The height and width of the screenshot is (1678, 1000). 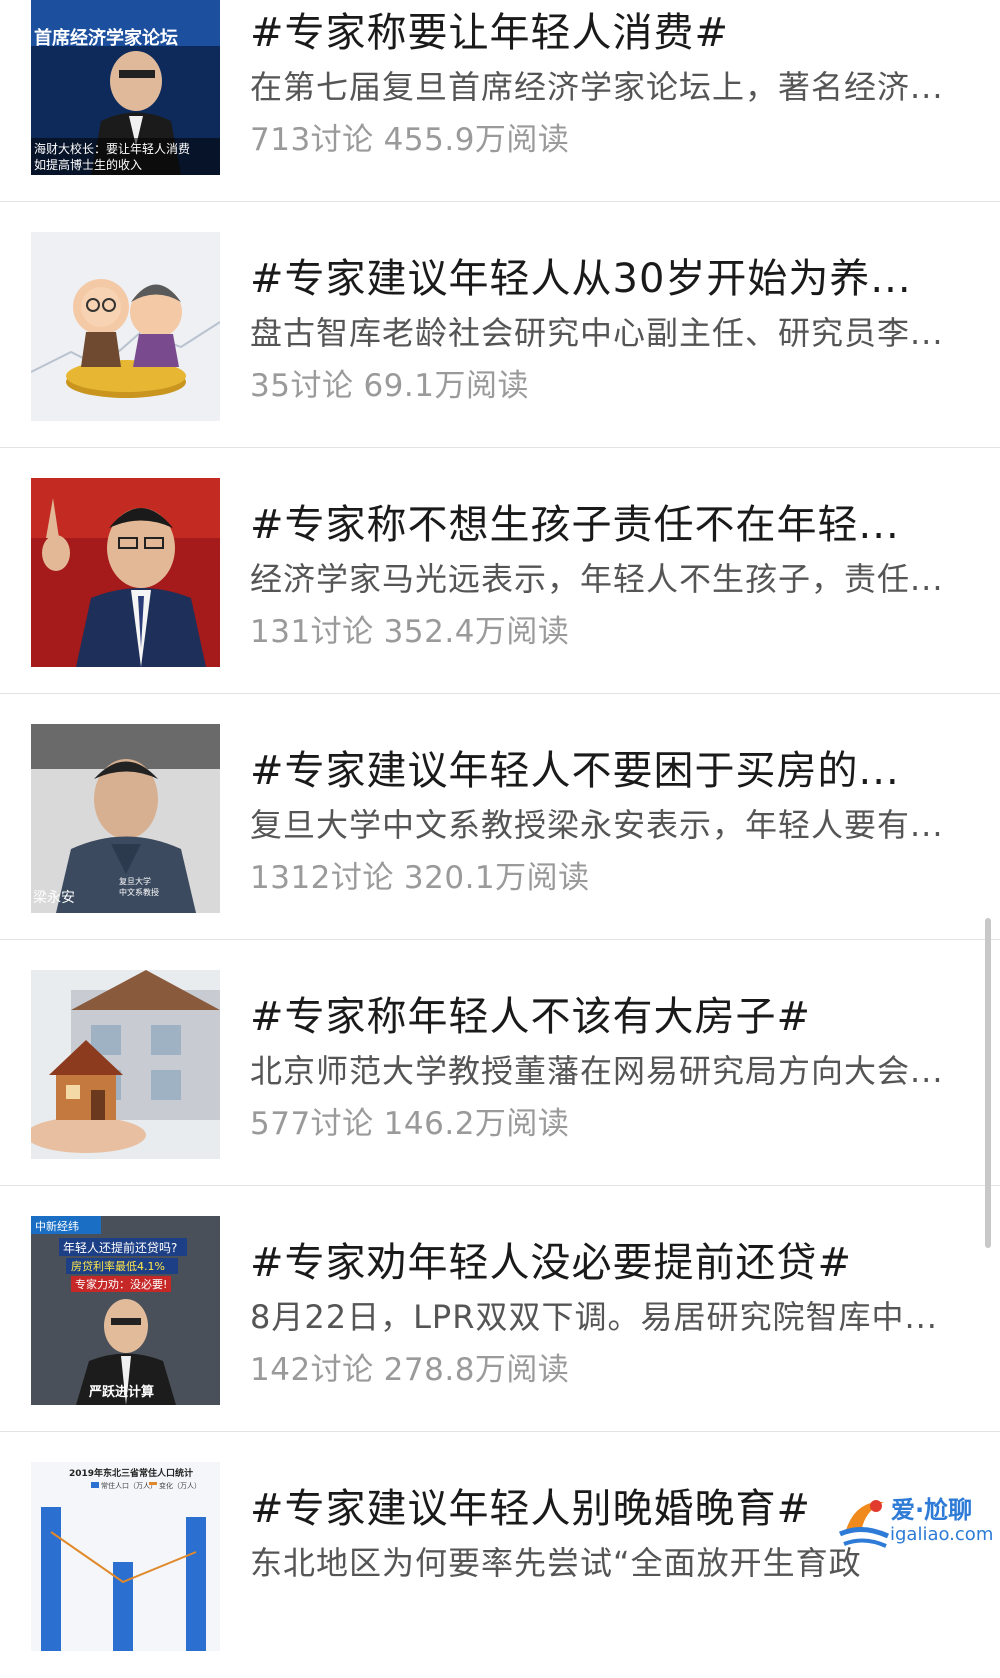 What do you see at coordinates (120, 1247) in the screenshot?
I see `thumbnail-caption: 年轻人还提前还贷吗?` at bounding box center [120, 1247].